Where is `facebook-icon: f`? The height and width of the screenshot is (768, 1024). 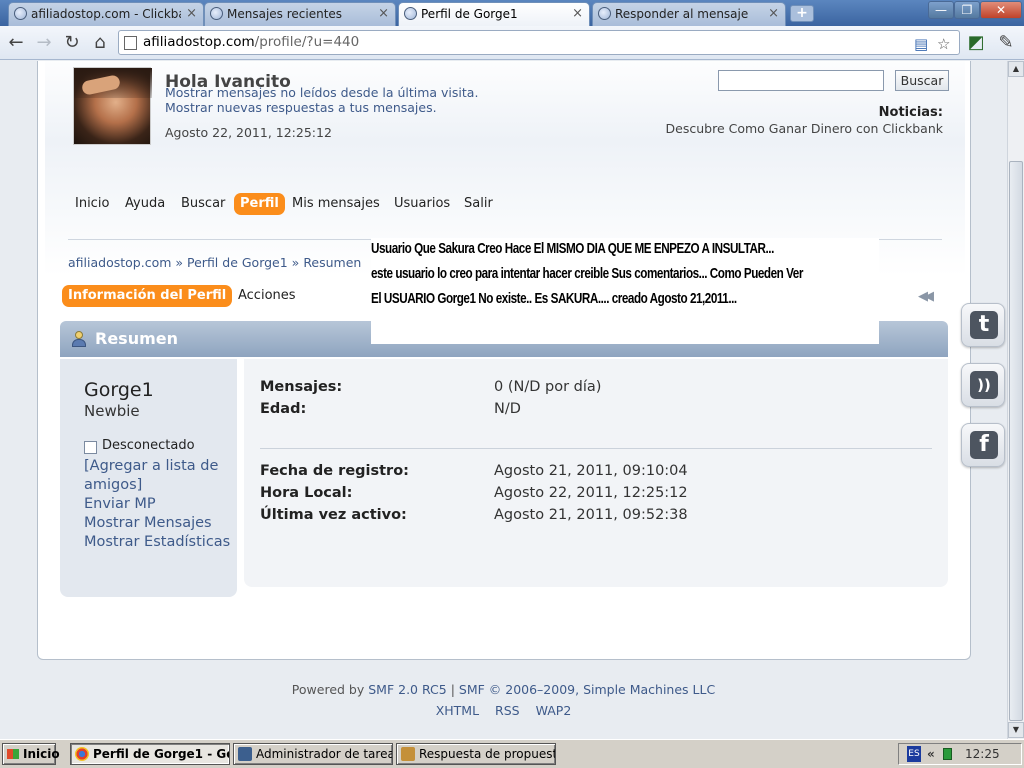 facebook-icon: f is located at coordinates (984, 445).